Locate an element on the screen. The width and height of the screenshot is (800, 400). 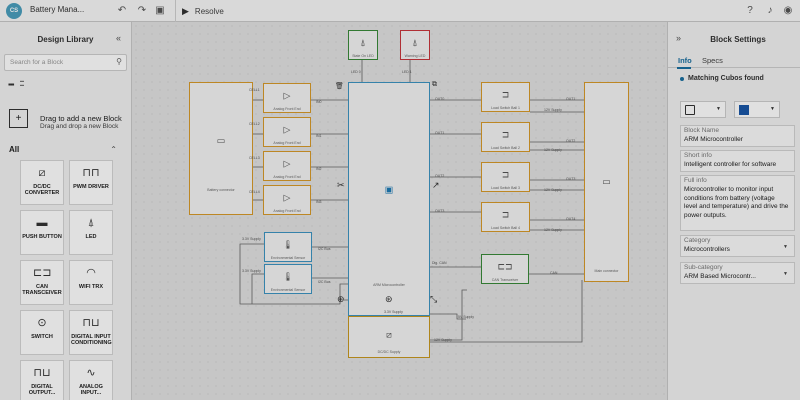
list-view-icon: ▬ ▬ is located at coordinates (22, 83).